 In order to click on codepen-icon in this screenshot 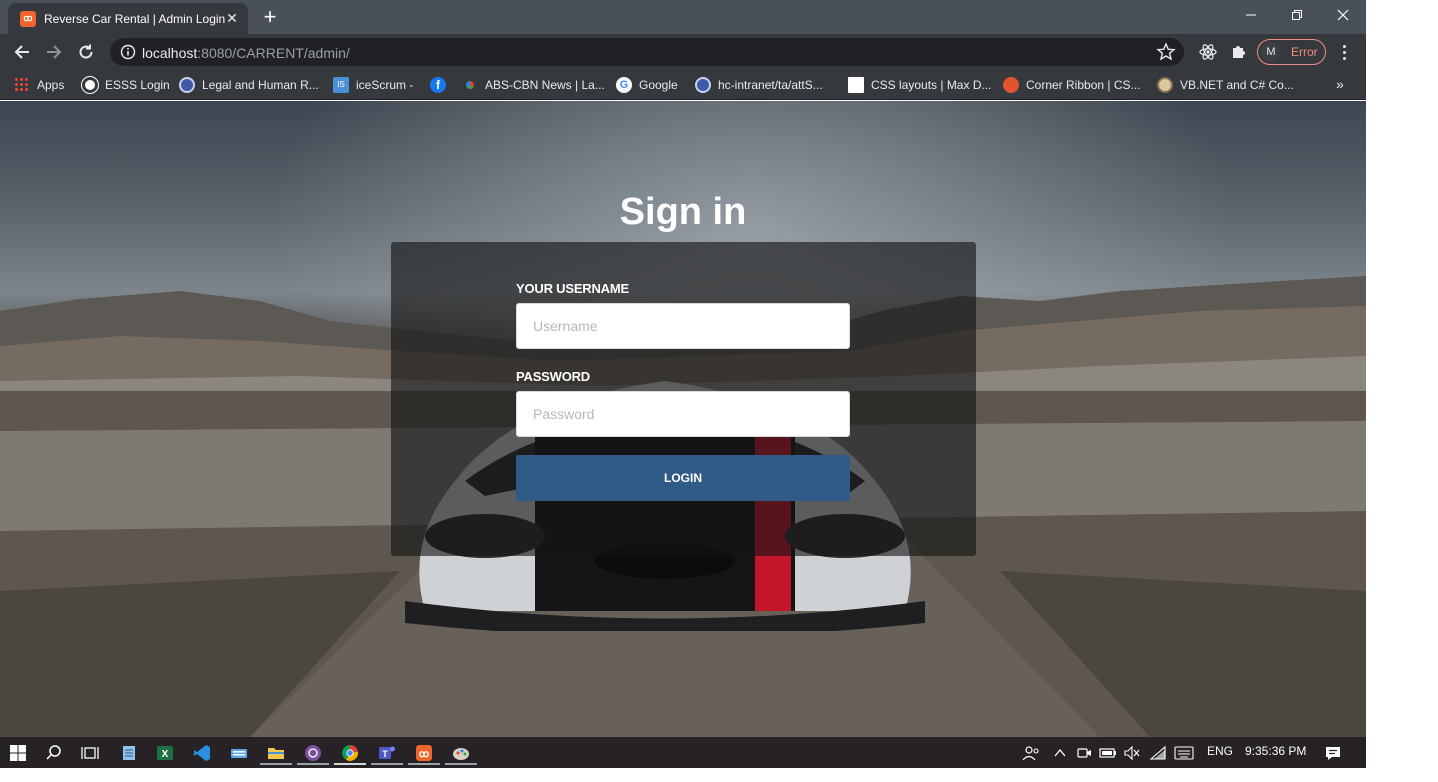, I will do `click(1011, 85)`.